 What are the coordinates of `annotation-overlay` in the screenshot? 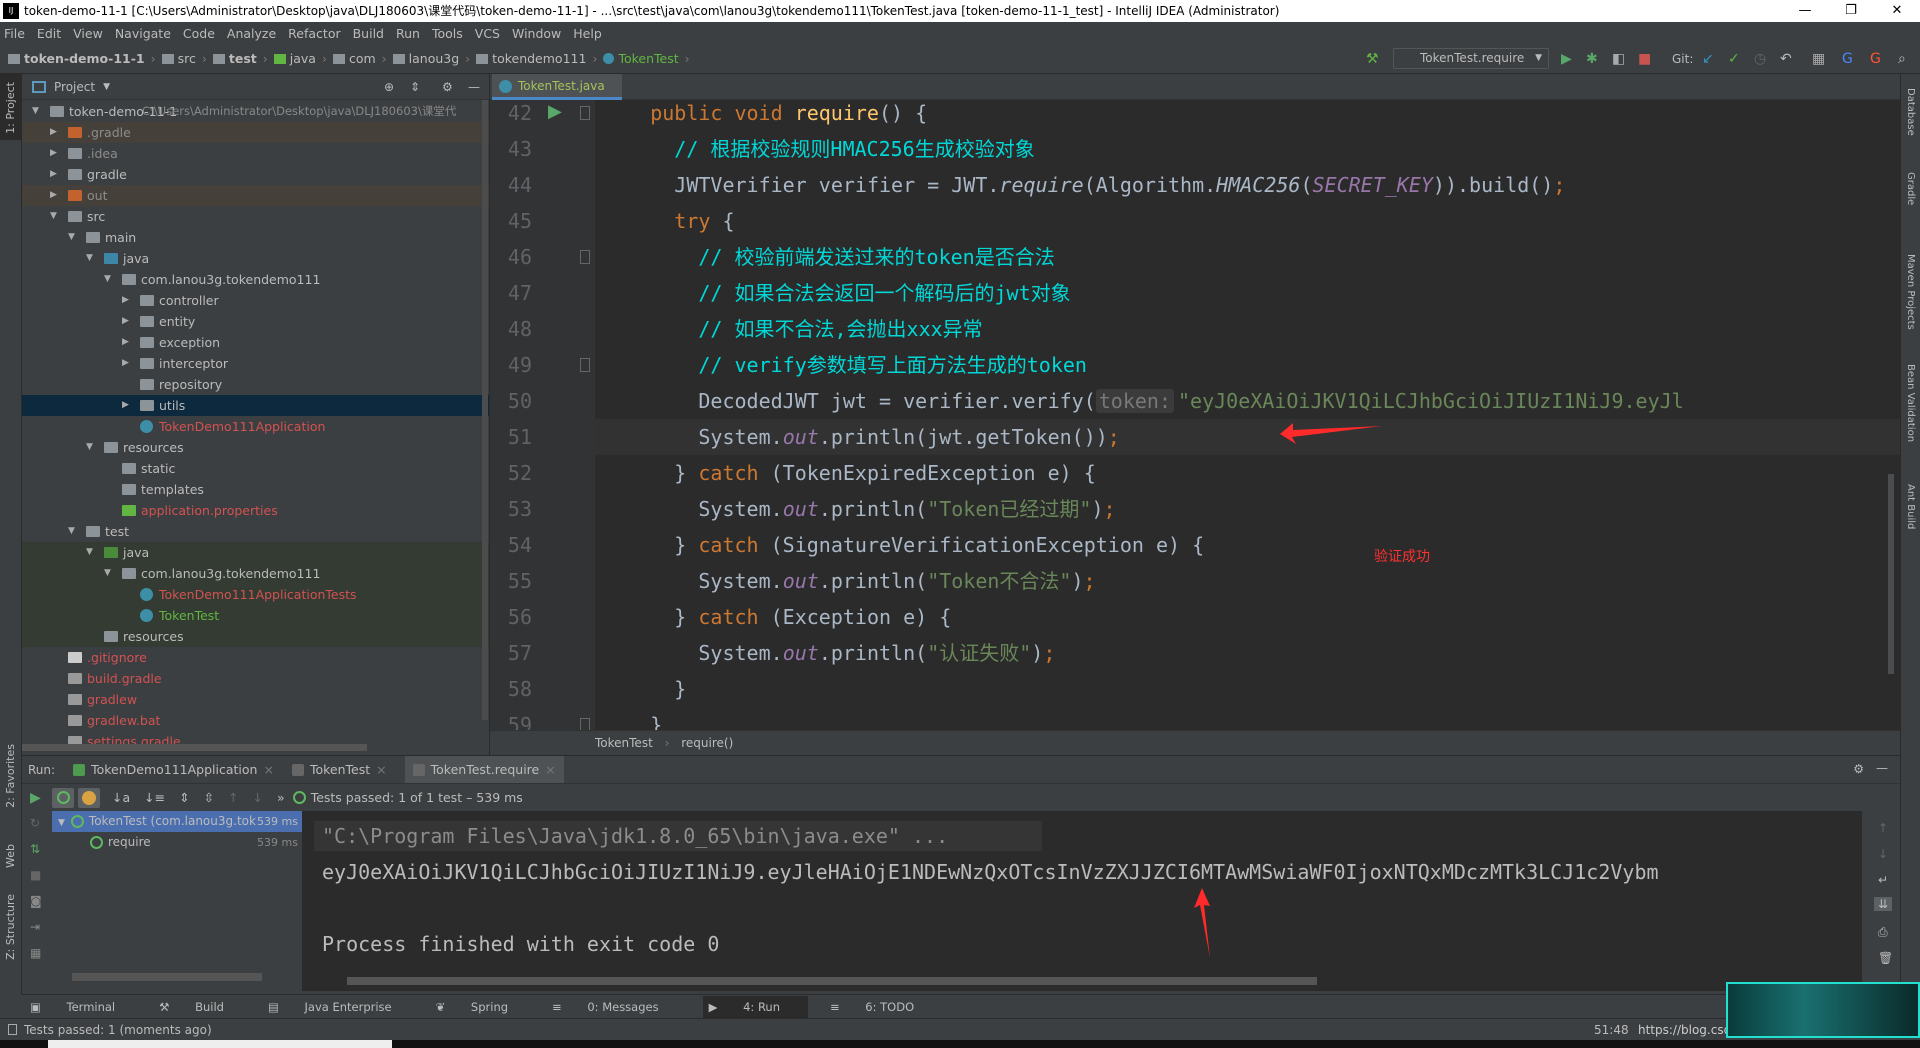 It's located at (1288, 690).